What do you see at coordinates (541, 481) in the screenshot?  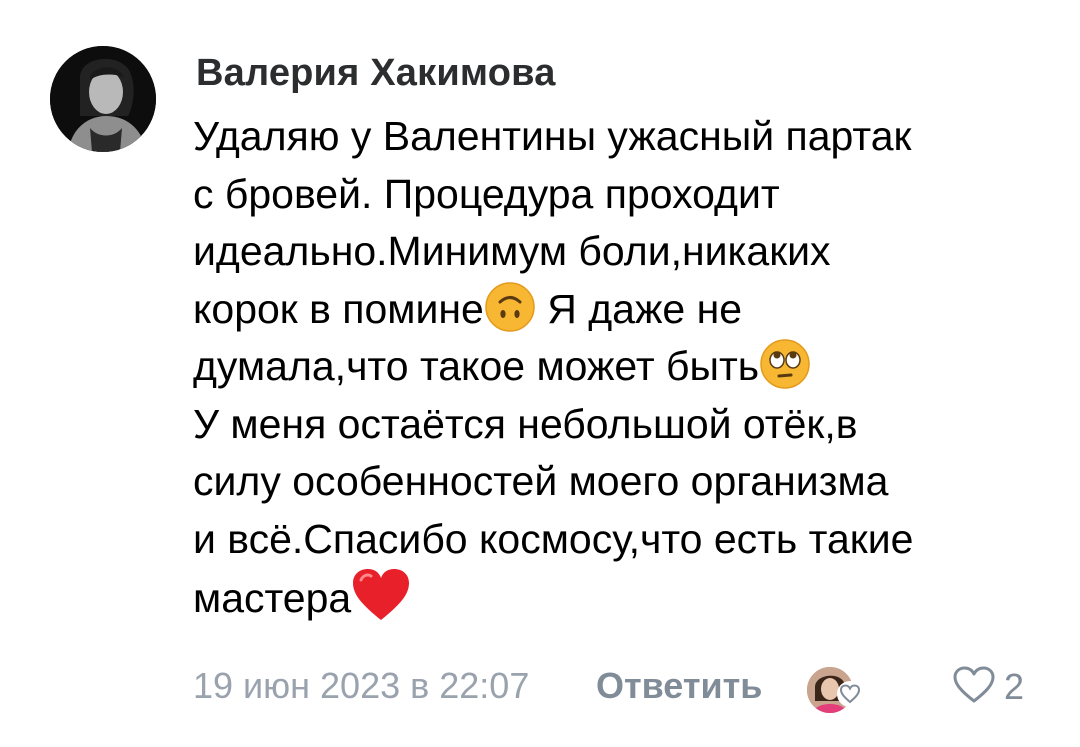 I see `comment-line: силу особенностей моего организма` at bounding box center [541, 481].